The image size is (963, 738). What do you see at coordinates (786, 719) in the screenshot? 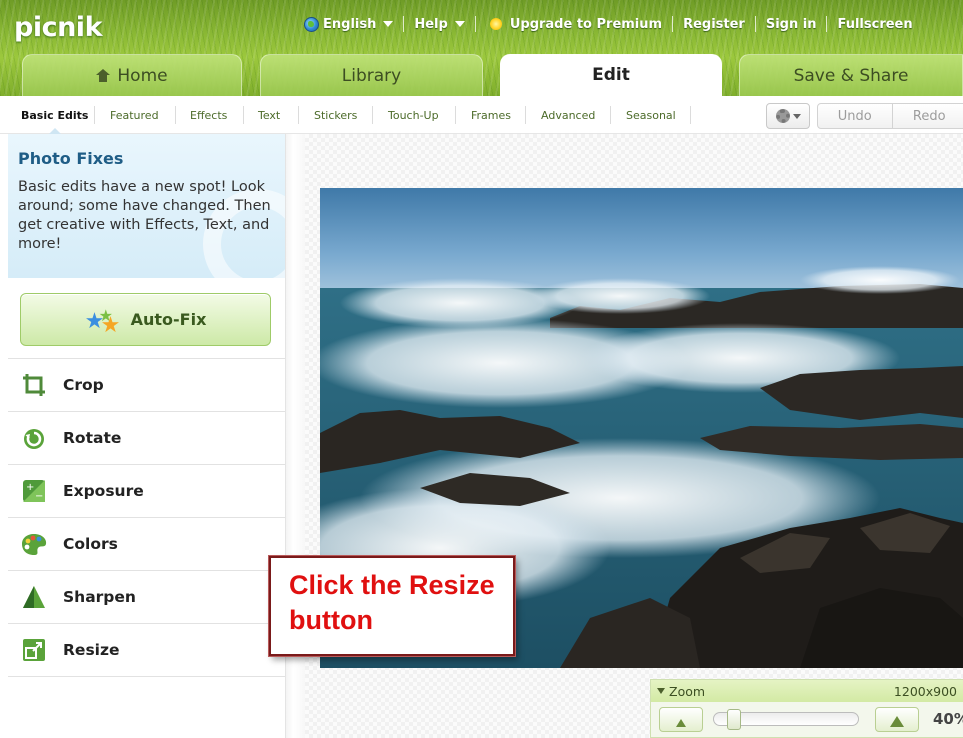
I see `zoom-slider` at bounding box center [786, 719].